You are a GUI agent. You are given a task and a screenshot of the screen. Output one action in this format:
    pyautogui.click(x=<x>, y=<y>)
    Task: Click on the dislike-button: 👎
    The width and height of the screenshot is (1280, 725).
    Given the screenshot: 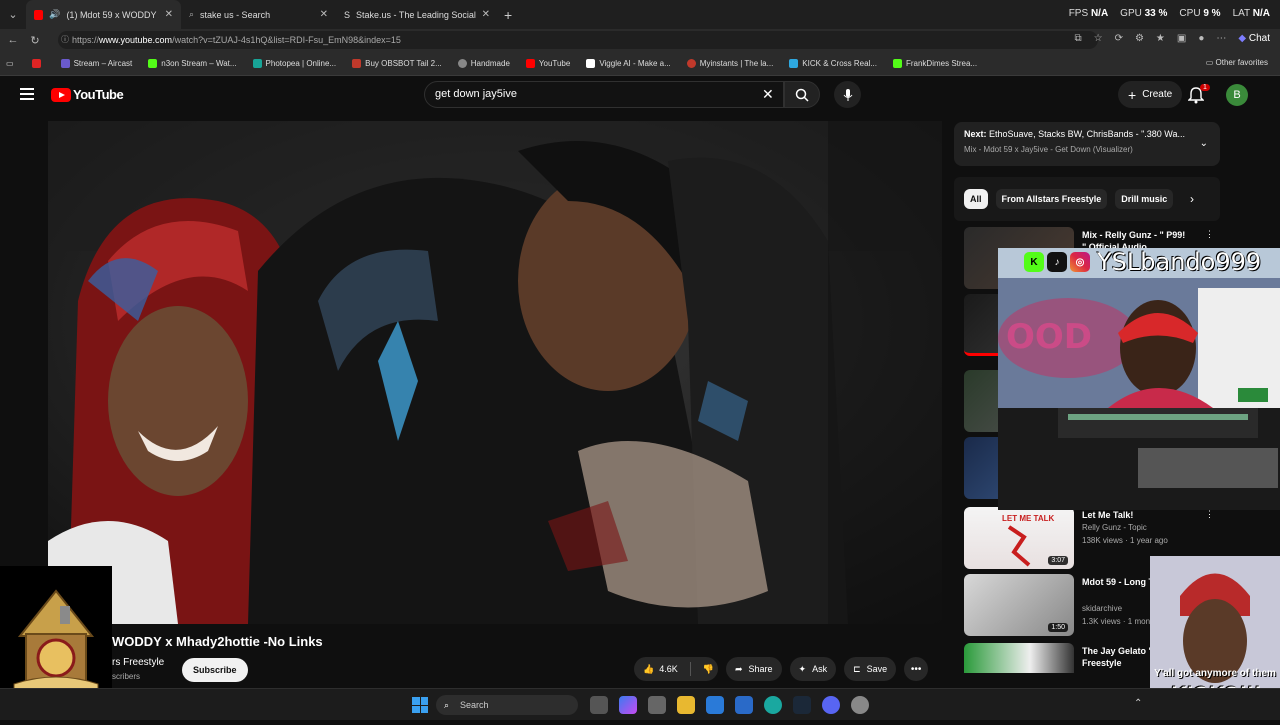 What is the action you would take?
    pyautogui.click(x=708, y=669)
    